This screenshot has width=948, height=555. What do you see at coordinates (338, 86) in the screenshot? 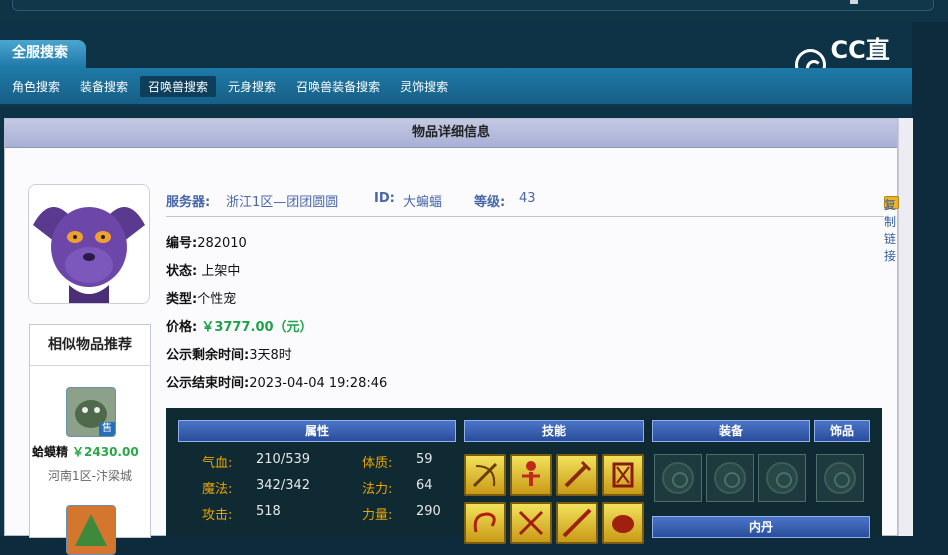
I see `nav-pet-equip-search: 召唤兽装备搜索` at bounding box center [338, 86].